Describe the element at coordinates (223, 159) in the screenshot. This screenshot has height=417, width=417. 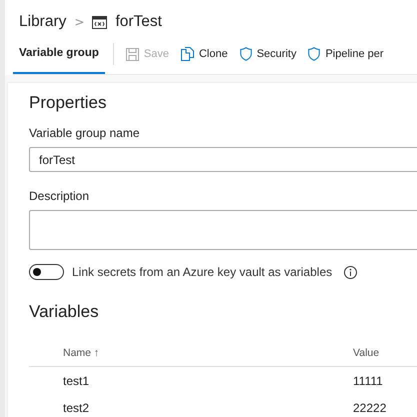
I see `name-input-field: forTest` at that location.